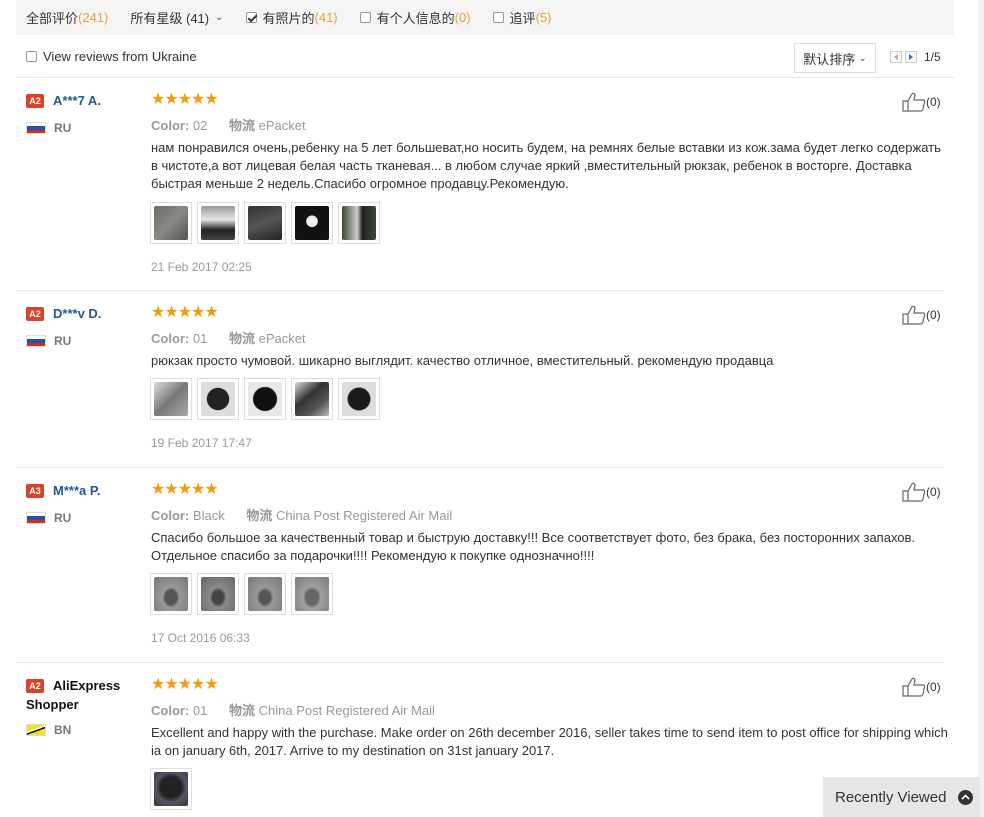 Image resolution: width=984 pixels, height=817 pixels. Describe the element at coordinates (200, 638) in the screenshot. I see `review-date: 17 Oct 2016 06:33` at that location.